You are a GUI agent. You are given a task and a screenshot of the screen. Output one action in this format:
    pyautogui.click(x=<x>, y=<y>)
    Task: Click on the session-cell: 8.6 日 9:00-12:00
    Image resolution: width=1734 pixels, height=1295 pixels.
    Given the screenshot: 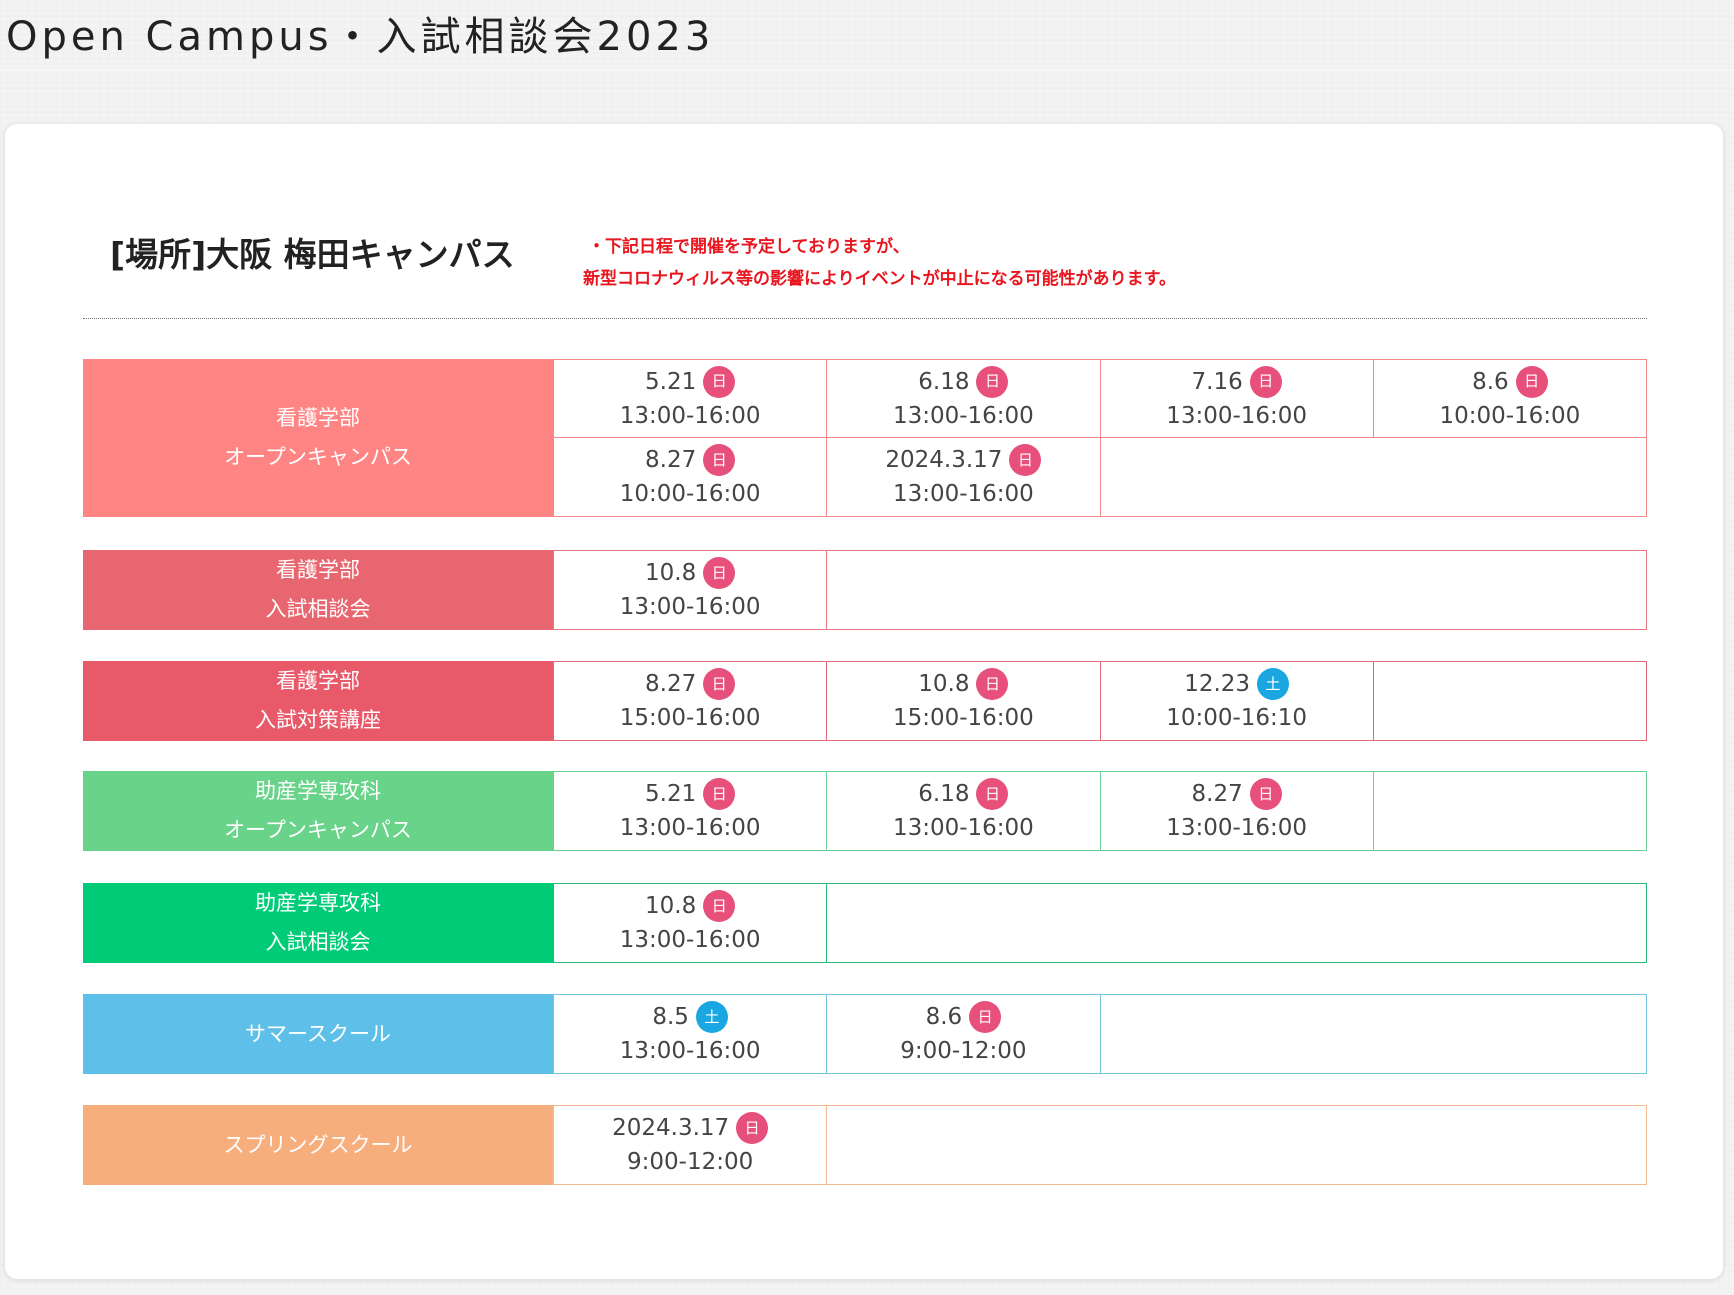 What is the action you would take?
    pyautogui.click(x=962, y=1034)
    